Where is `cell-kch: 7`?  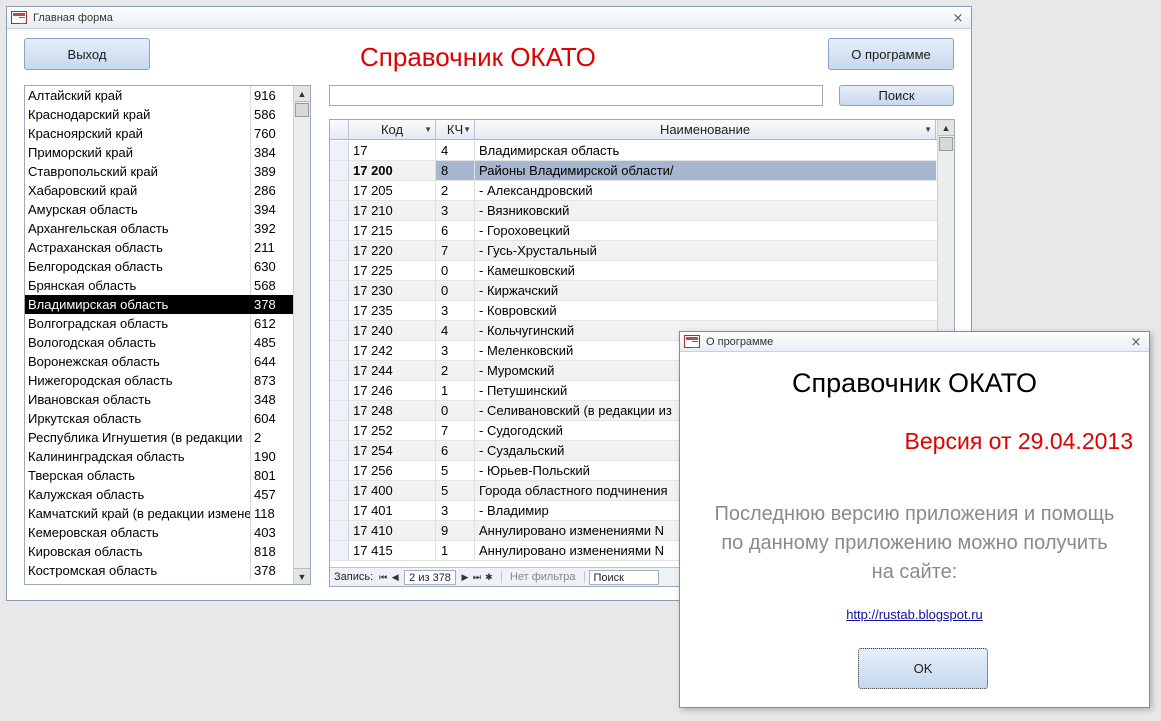
cell-kch: 7 is located at coordinates (455, 250).